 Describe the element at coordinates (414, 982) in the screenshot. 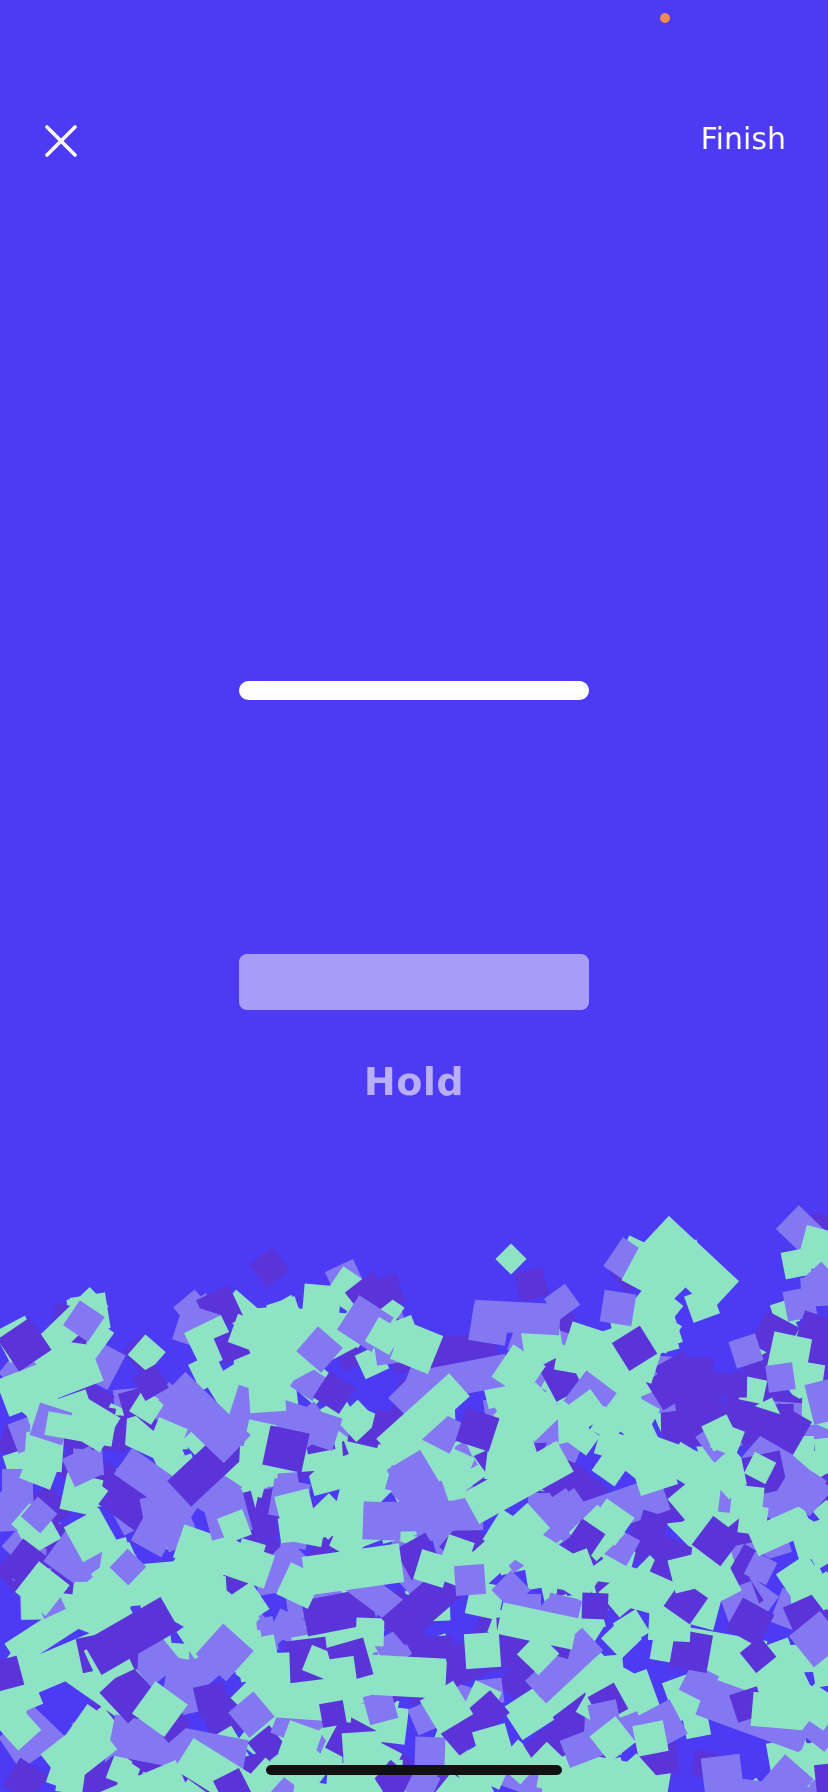

I see `hold-button` at that location.